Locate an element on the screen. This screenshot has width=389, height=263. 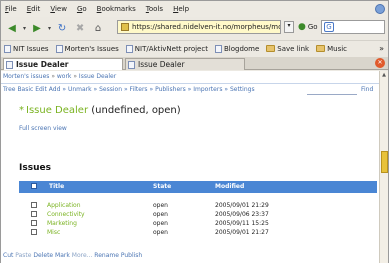
column-modified: Modified is located at coordinates (229, 186).